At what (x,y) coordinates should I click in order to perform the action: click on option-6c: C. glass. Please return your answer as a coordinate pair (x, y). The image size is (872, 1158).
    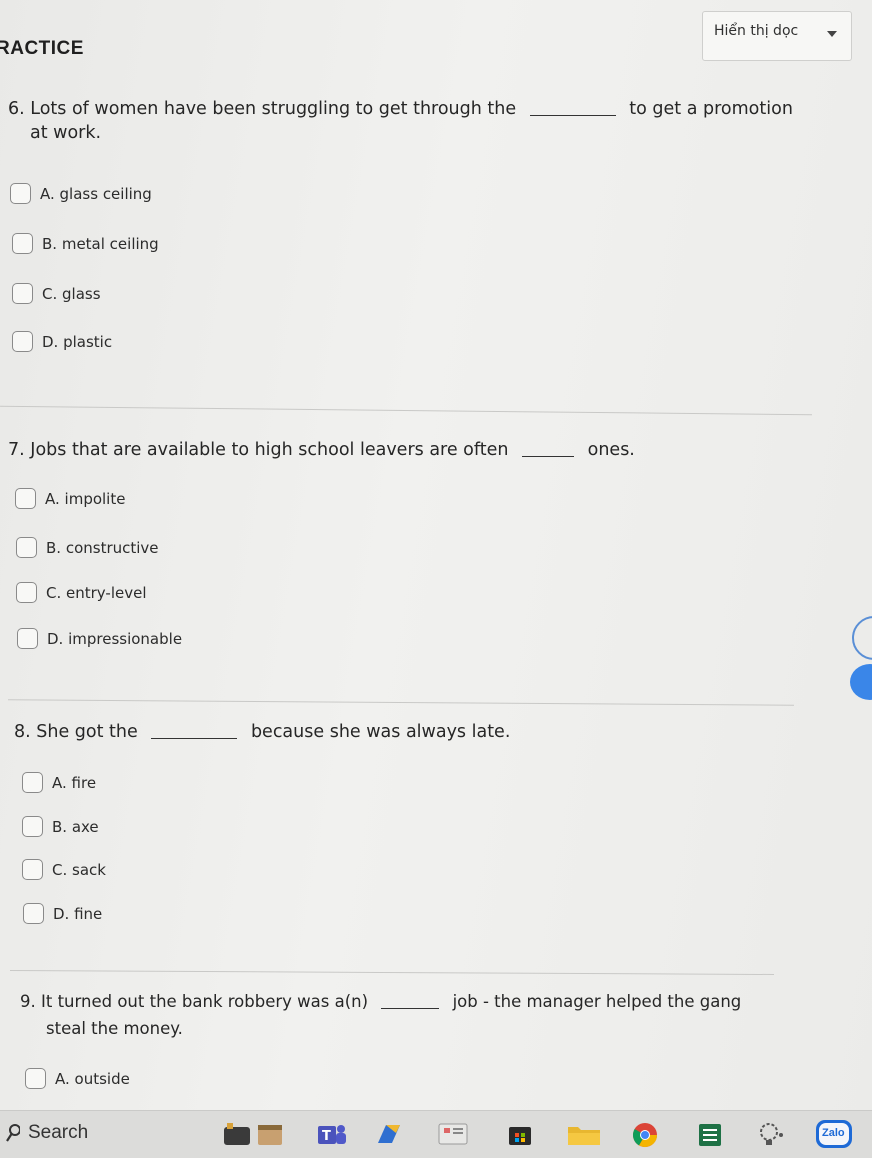
    Looking at the image, I should click on (56, 293).